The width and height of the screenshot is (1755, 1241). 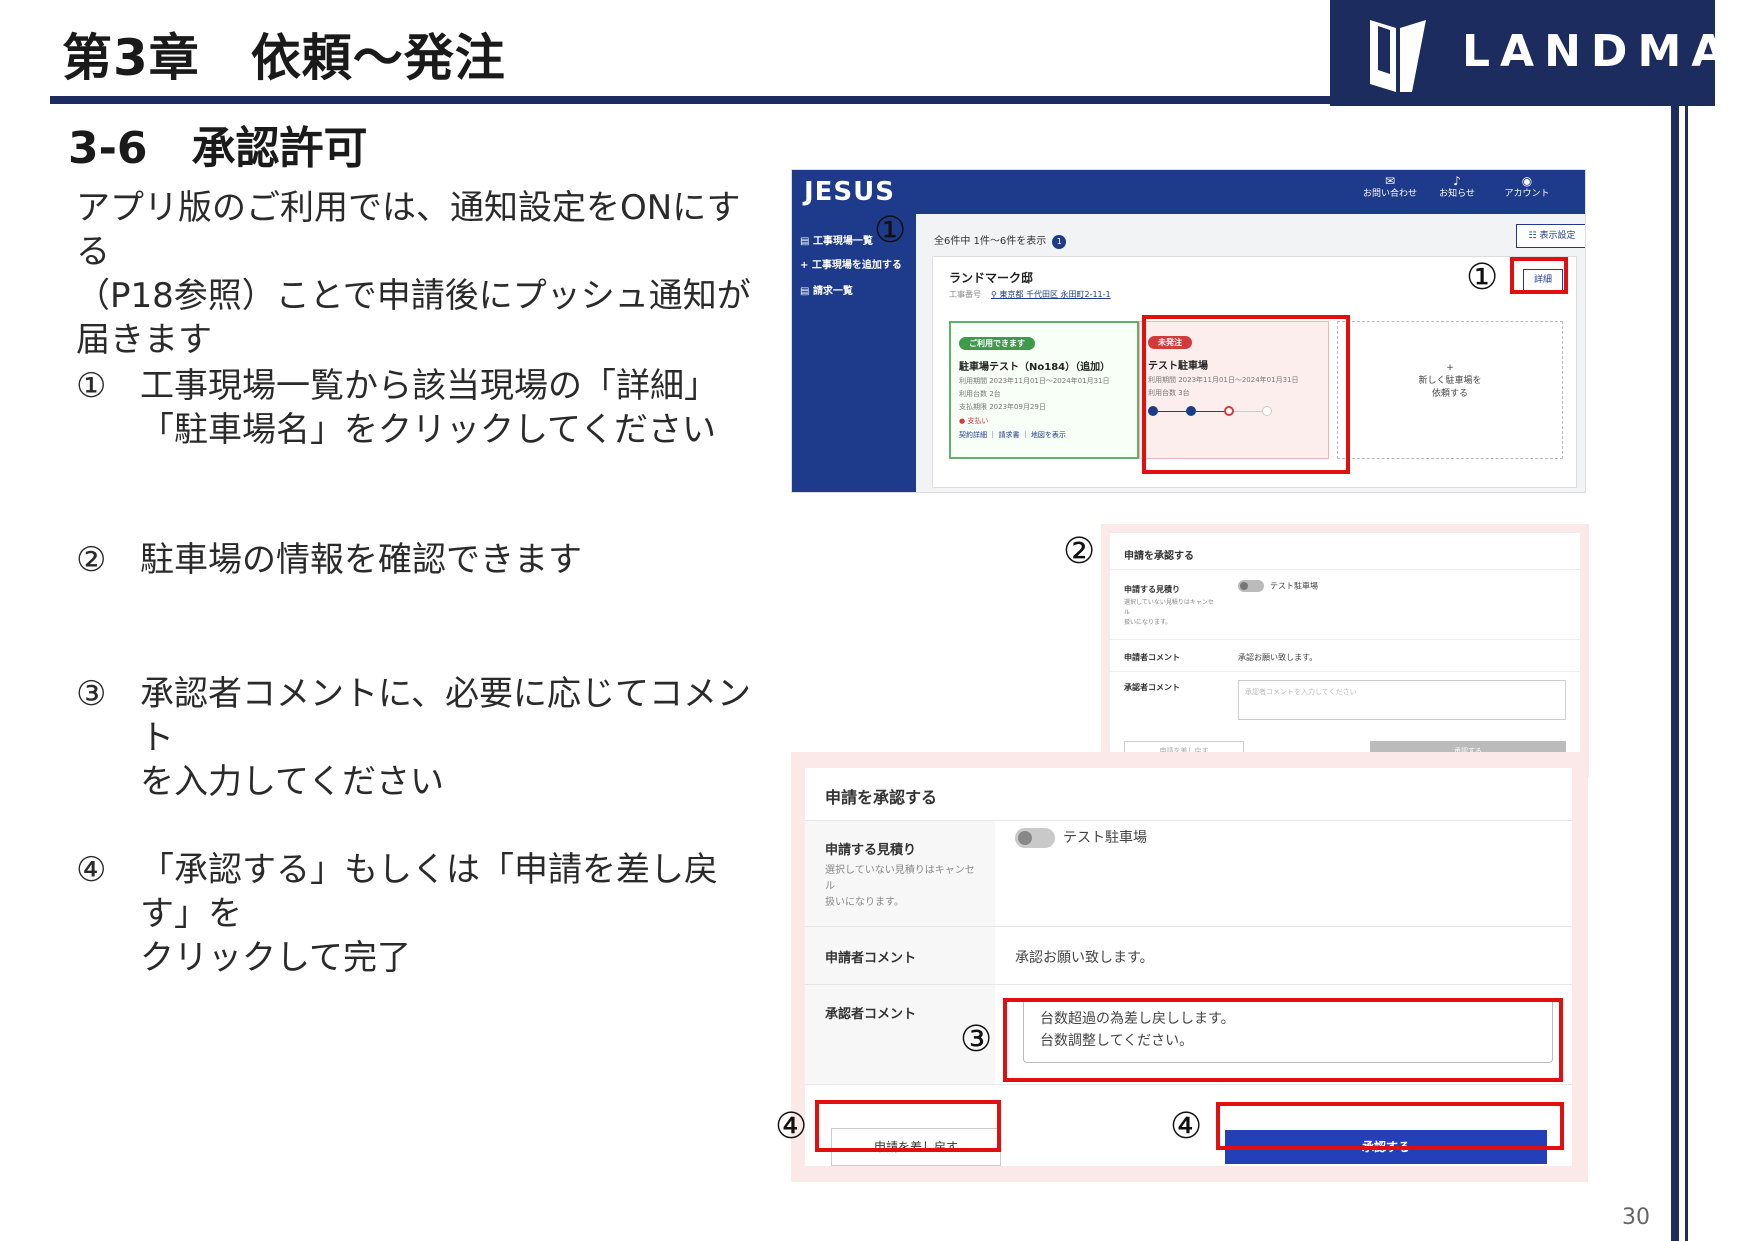 What do you see at coordinates (842, 241) in the screenshot?
I see `sidebar-item-label: 工事現場一覧` at bounding box center [842, 241].